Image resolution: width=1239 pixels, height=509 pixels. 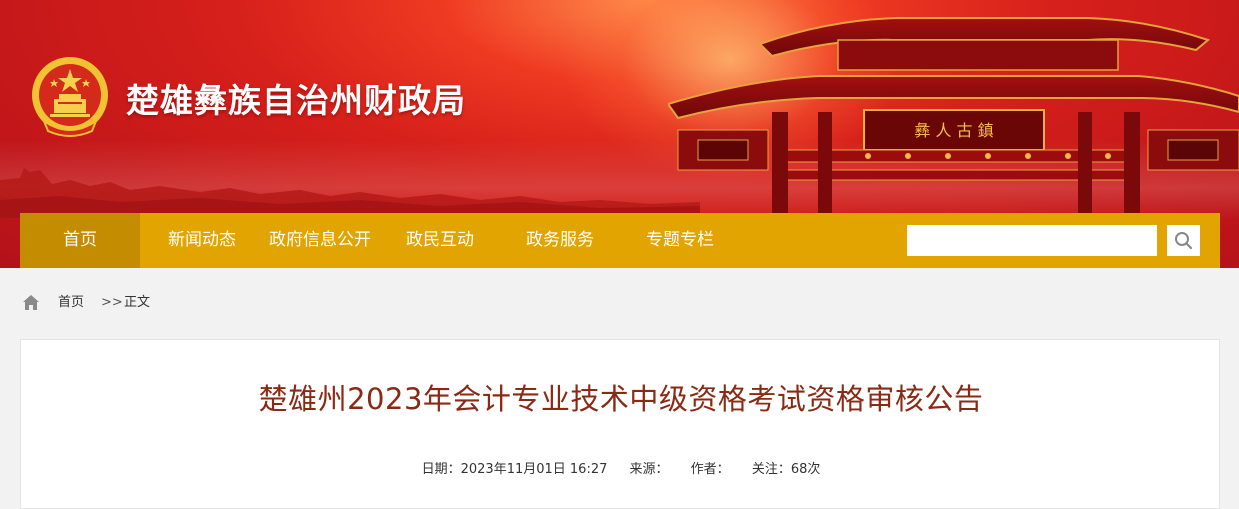 What do you see at coordinates (320, 240) in the screenshot?
I see `nav-item-gov-info: 政府信息公开` at bounding box center [320, 240].